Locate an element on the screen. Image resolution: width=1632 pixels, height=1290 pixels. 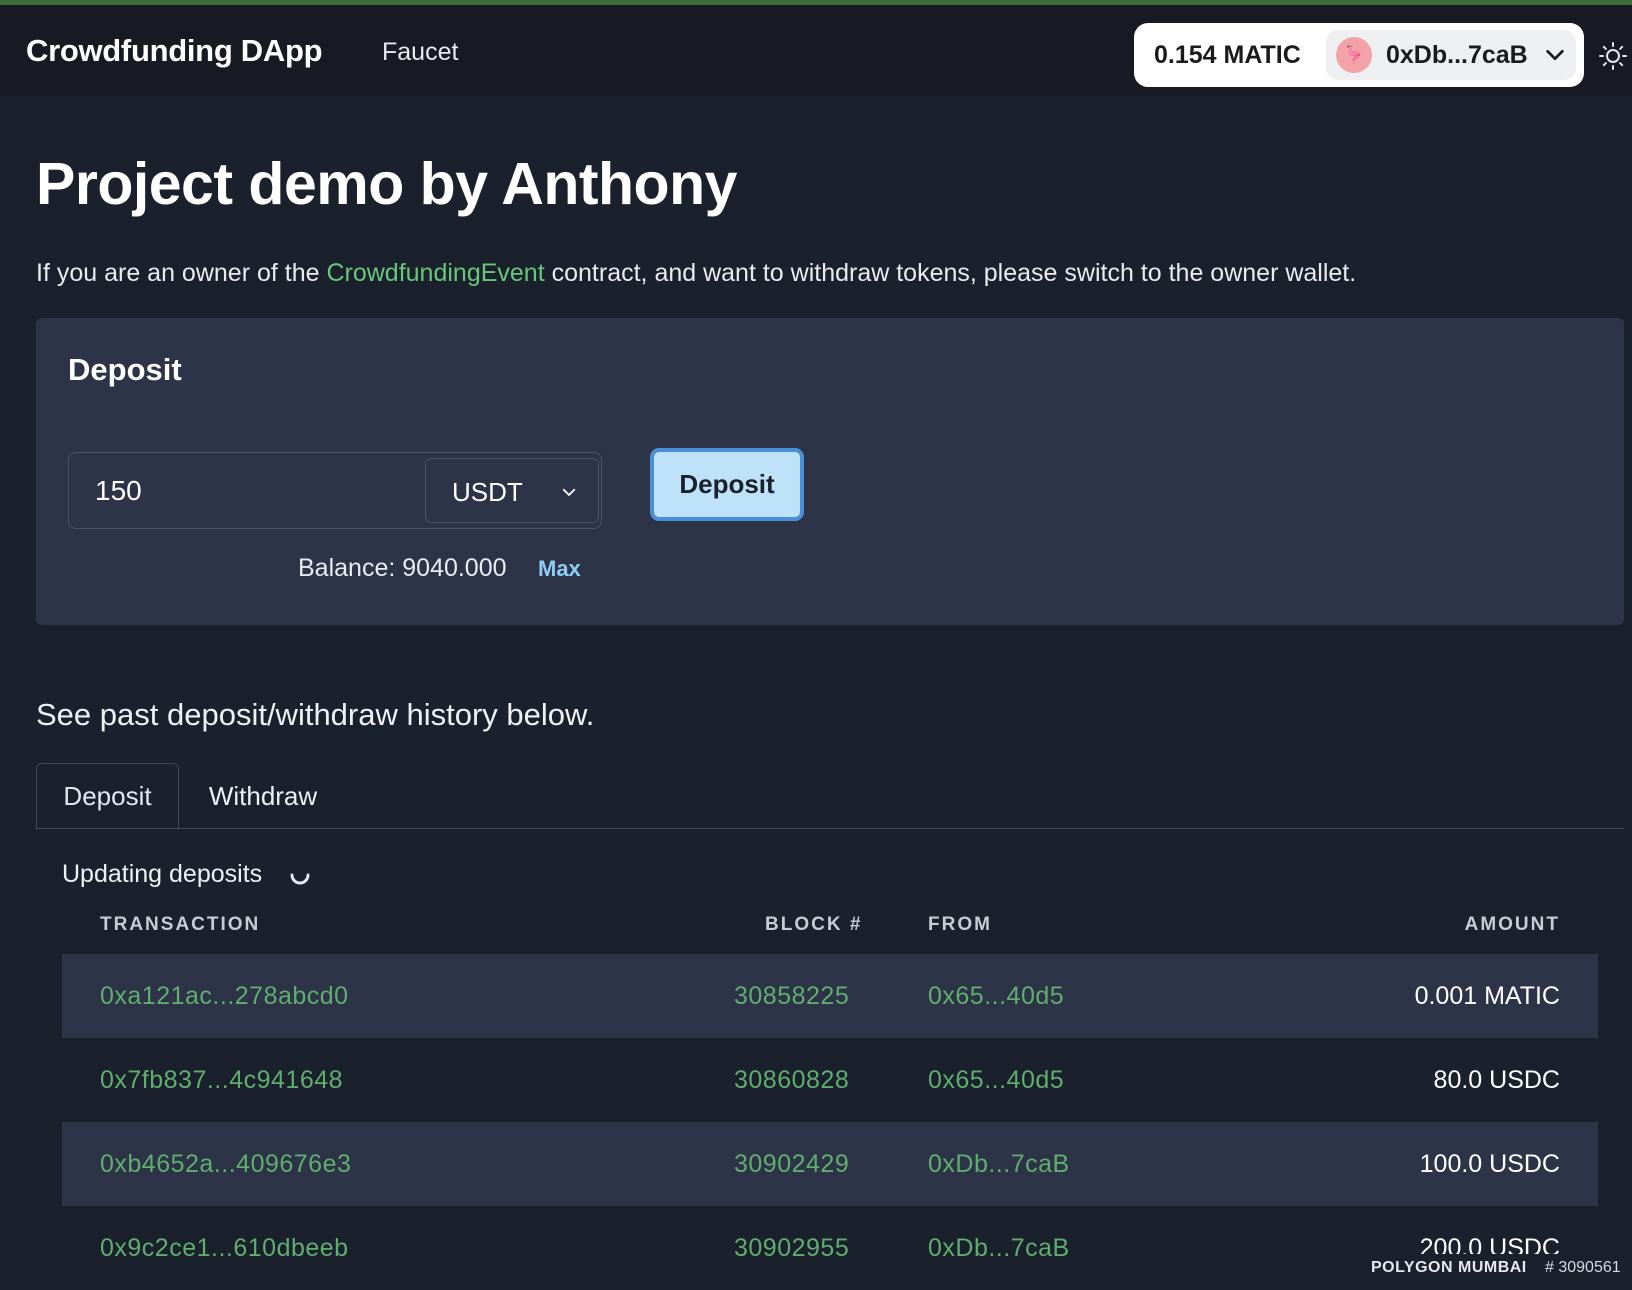
wallet-balance: 0.154 MATIC is located at coordinates (1227, 55).